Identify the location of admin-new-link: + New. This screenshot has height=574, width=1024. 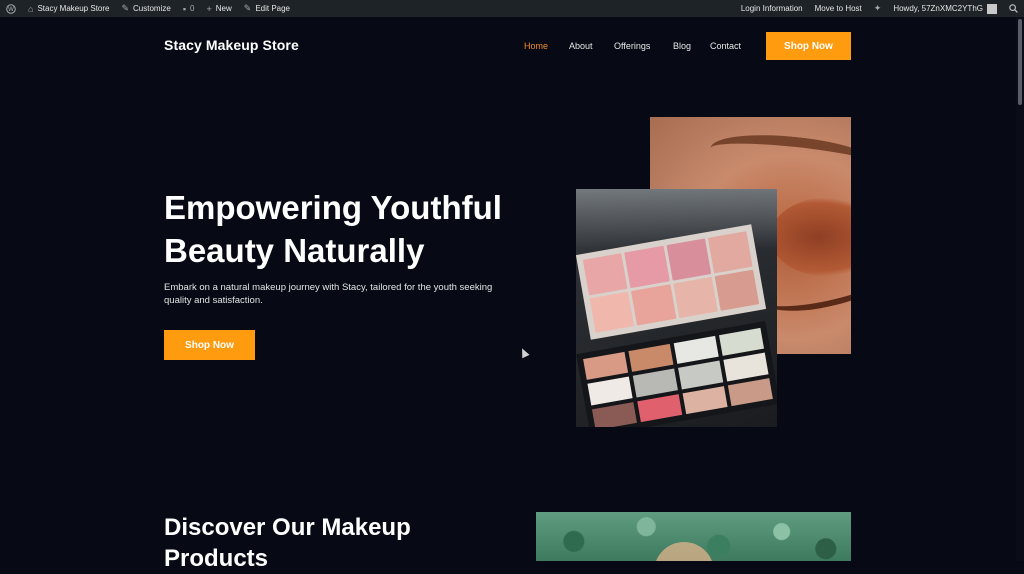
(218, 8).